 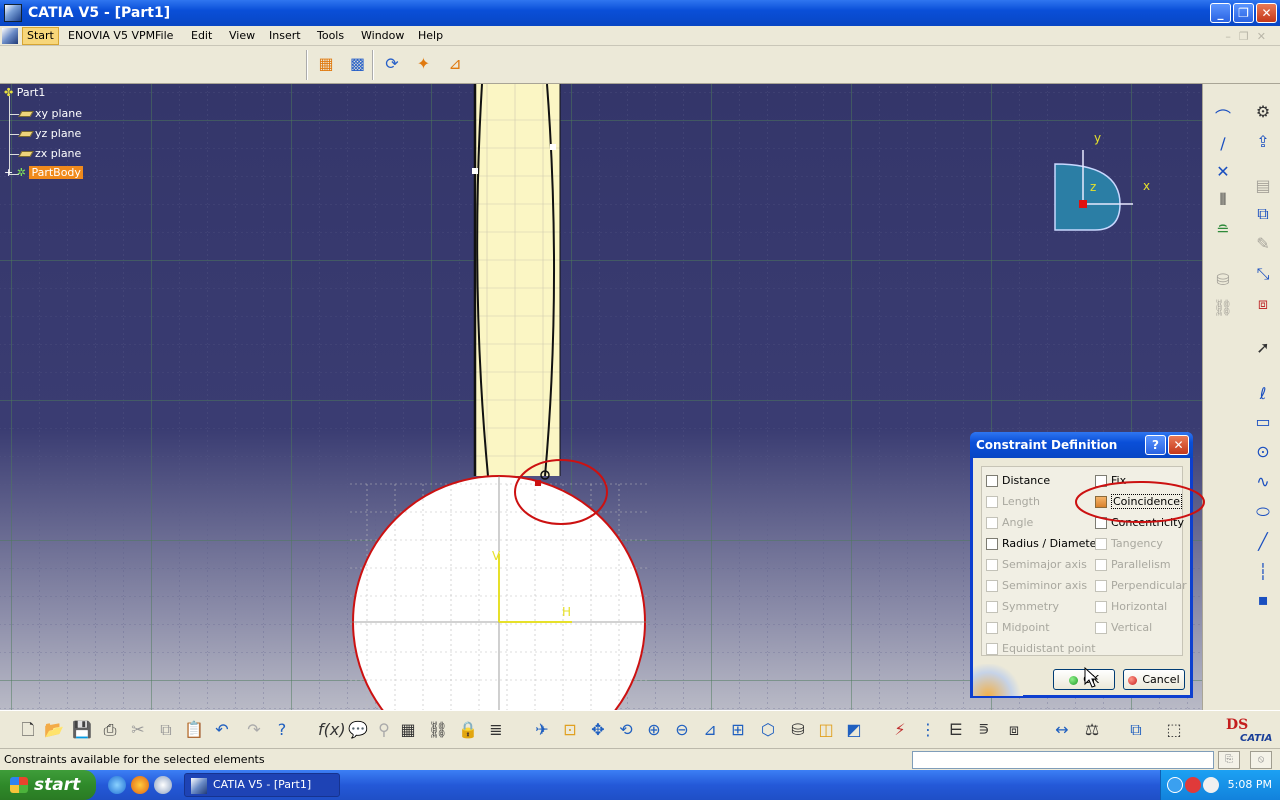 What do you see at coordinates (140, 785) in the screenshot?
I see `firefox-icon` at bounding box center [140, 785].